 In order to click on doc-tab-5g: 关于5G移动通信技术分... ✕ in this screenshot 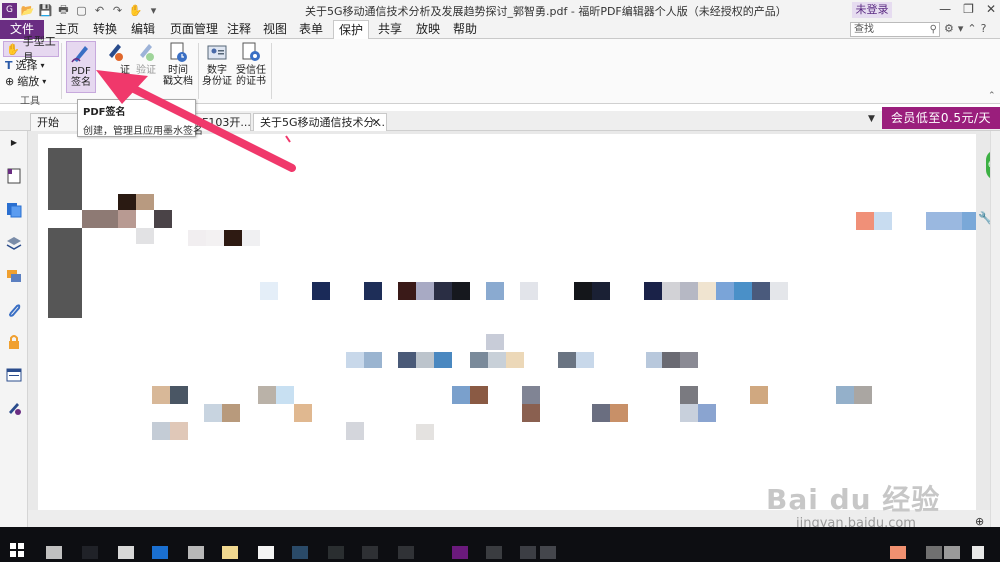, I will do `click(320, 122)`.